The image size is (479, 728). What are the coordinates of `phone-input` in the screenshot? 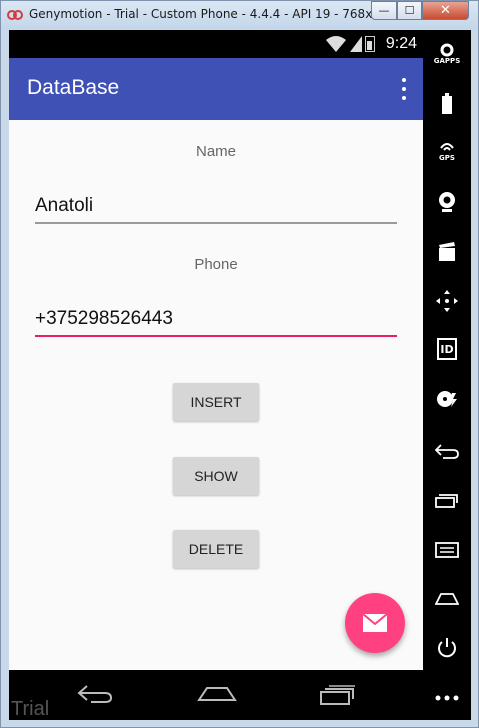 It's located at (216, 319).